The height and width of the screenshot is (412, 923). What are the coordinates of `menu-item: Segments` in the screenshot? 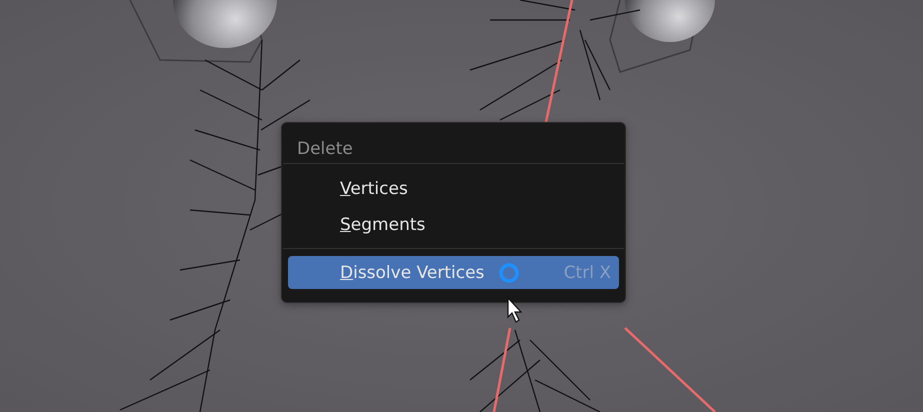 It's located at (453, 225).